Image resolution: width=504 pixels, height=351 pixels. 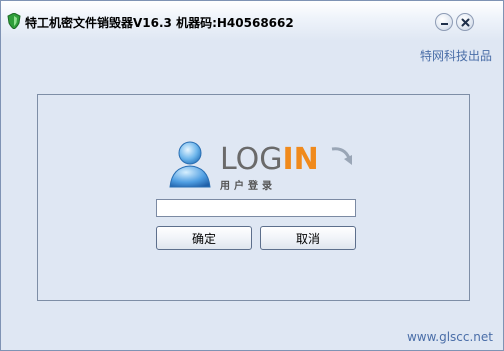 I want to click on window-title: 特工机密文件销毁器V16.3 机器码:H40568662, so click(x=159, y=23).